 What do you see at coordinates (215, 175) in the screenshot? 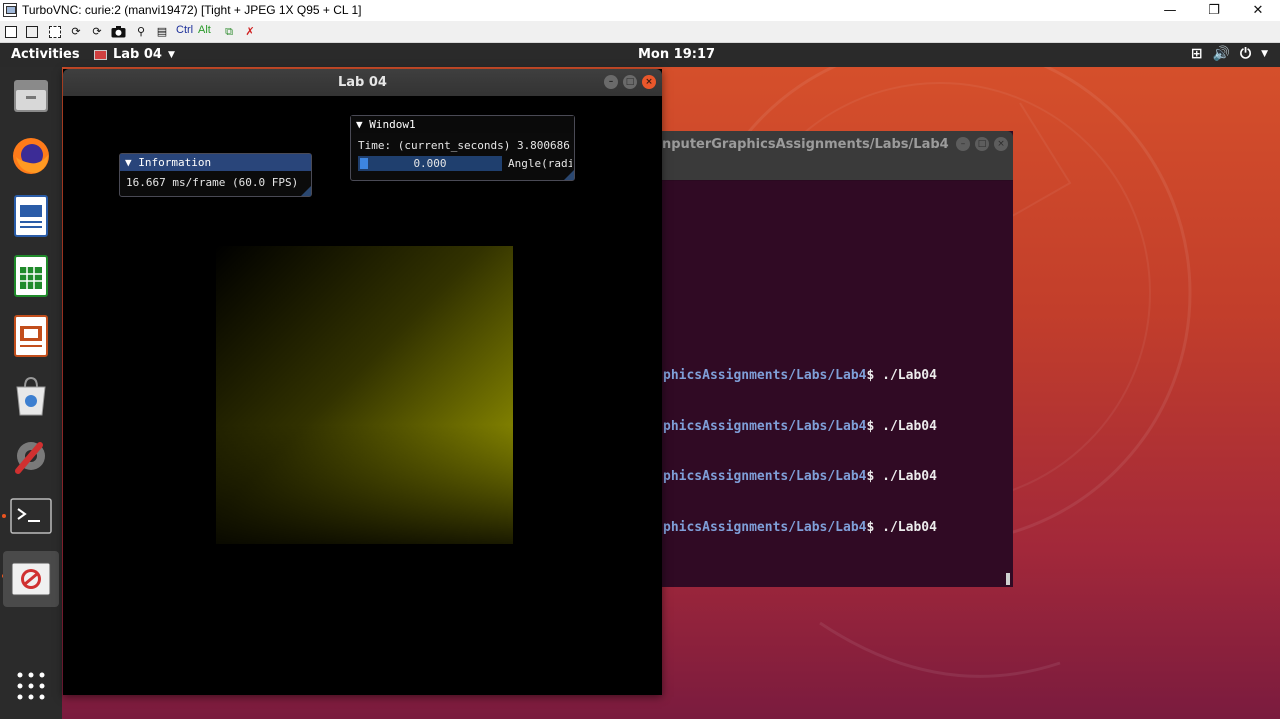
I see `imgui-information-panel: ▼ Information 16.667 ms/frame (60.0 FPS)` at bounding box center [215, 175].